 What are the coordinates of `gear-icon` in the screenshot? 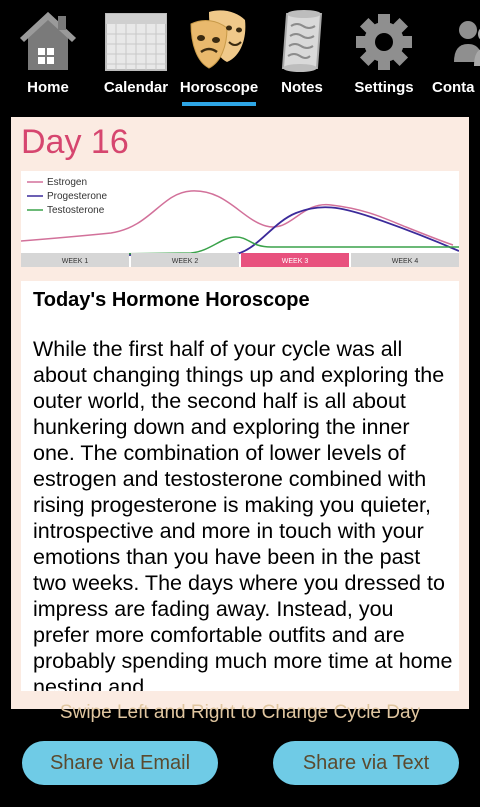 It's located at (384, 42).